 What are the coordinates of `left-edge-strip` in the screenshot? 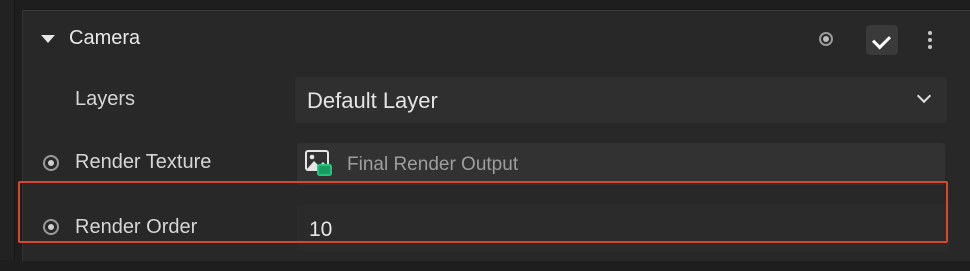 It's located at (7, 130).